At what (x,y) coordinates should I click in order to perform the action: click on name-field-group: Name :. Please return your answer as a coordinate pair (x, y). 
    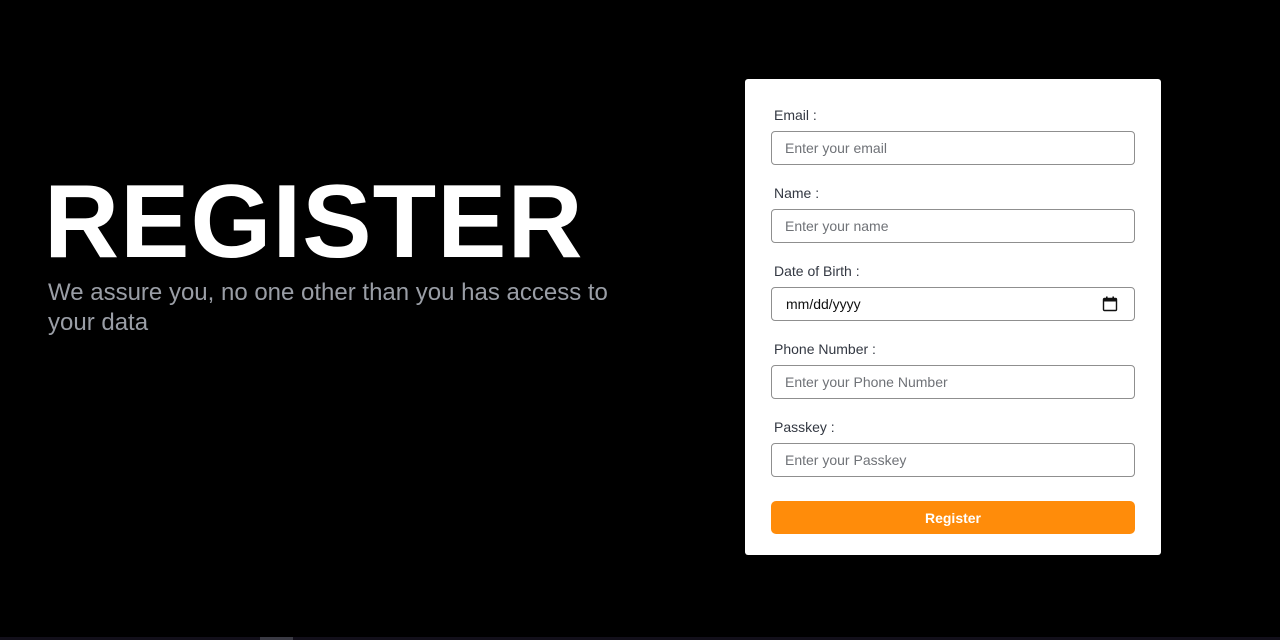
    Looking at the image, I should click on (953, 214).